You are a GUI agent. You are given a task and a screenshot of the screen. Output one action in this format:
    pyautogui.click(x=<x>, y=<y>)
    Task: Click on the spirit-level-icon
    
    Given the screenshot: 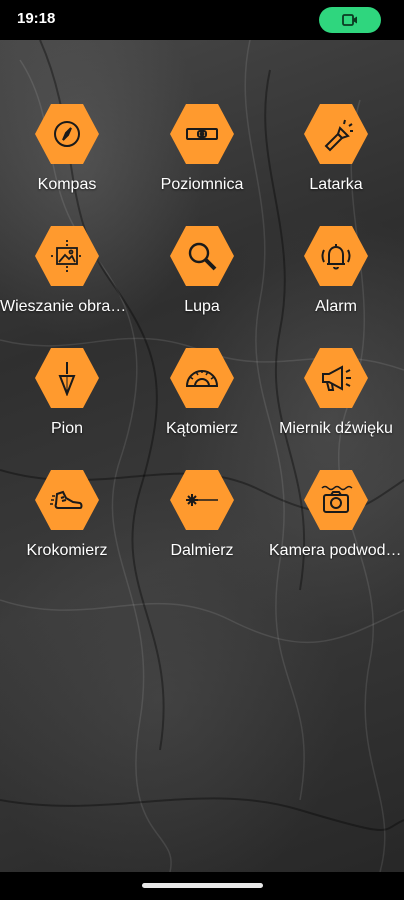 What is the action you would take?
    pyautogui.click(x=202, y=134)
    